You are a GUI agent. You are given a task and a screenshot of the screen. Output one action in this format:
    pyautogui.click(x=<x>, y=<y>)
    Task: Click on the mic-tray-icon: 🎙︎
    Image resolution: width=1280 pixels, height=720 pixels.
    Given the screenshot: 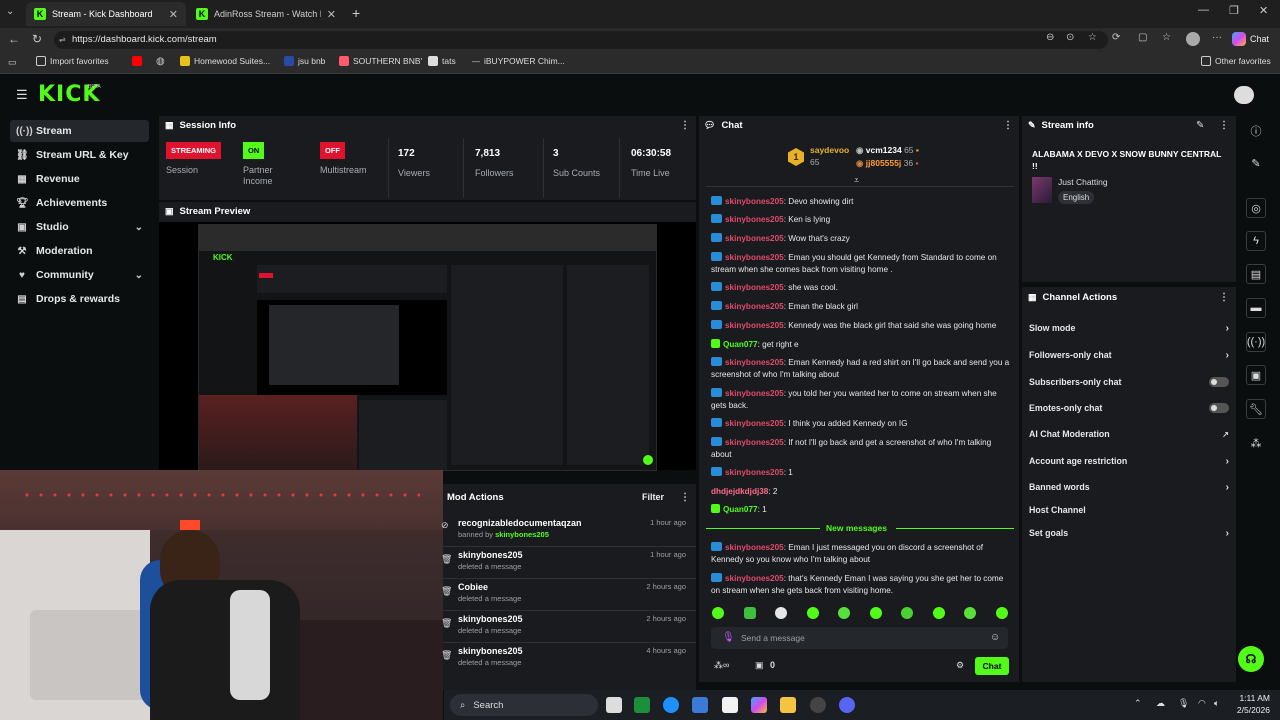 What is the action you would take?
    pyautogui.click(x=1183, y=703)
    